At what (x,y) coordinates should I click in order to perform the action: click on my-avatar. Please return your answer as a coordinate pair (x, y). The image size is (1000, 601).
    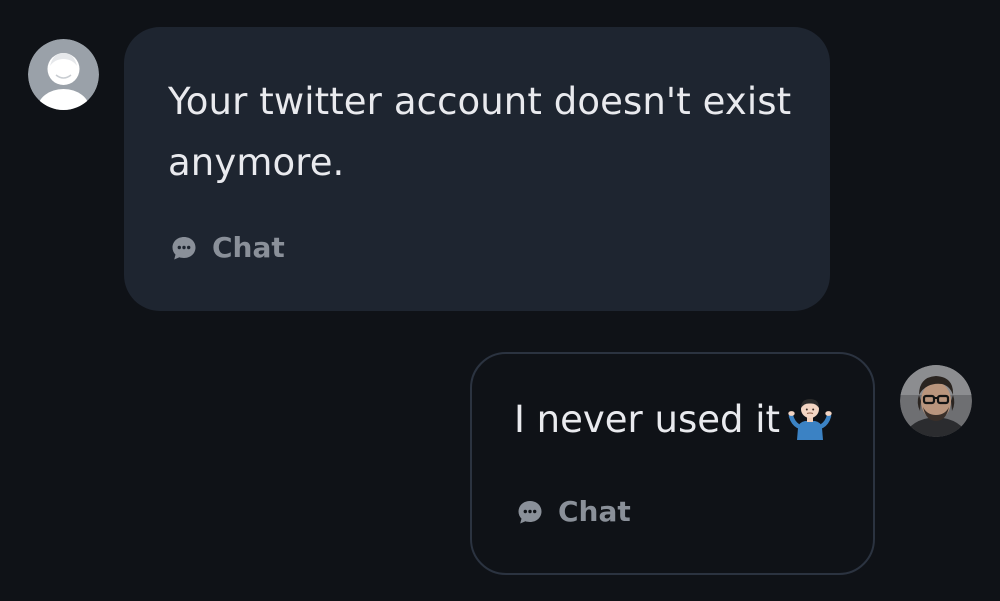
    Looking at the image, I should click on (936, 401).